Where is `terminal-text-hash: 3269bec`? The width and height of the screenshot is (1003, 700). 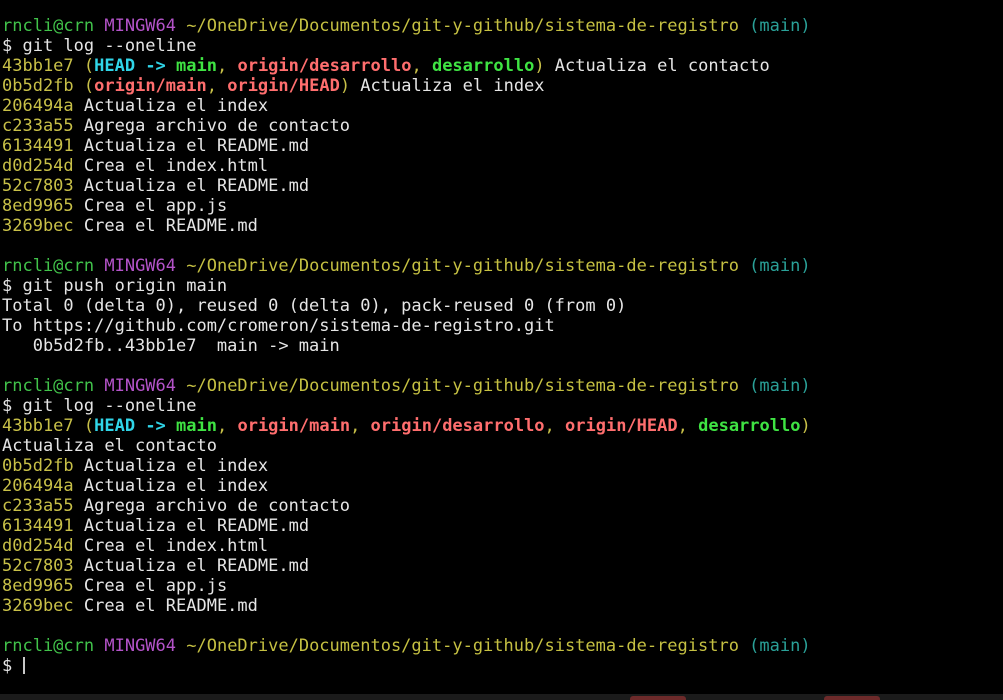
terminal-text-hash: 3269bec is located at coordinates (43, 606).